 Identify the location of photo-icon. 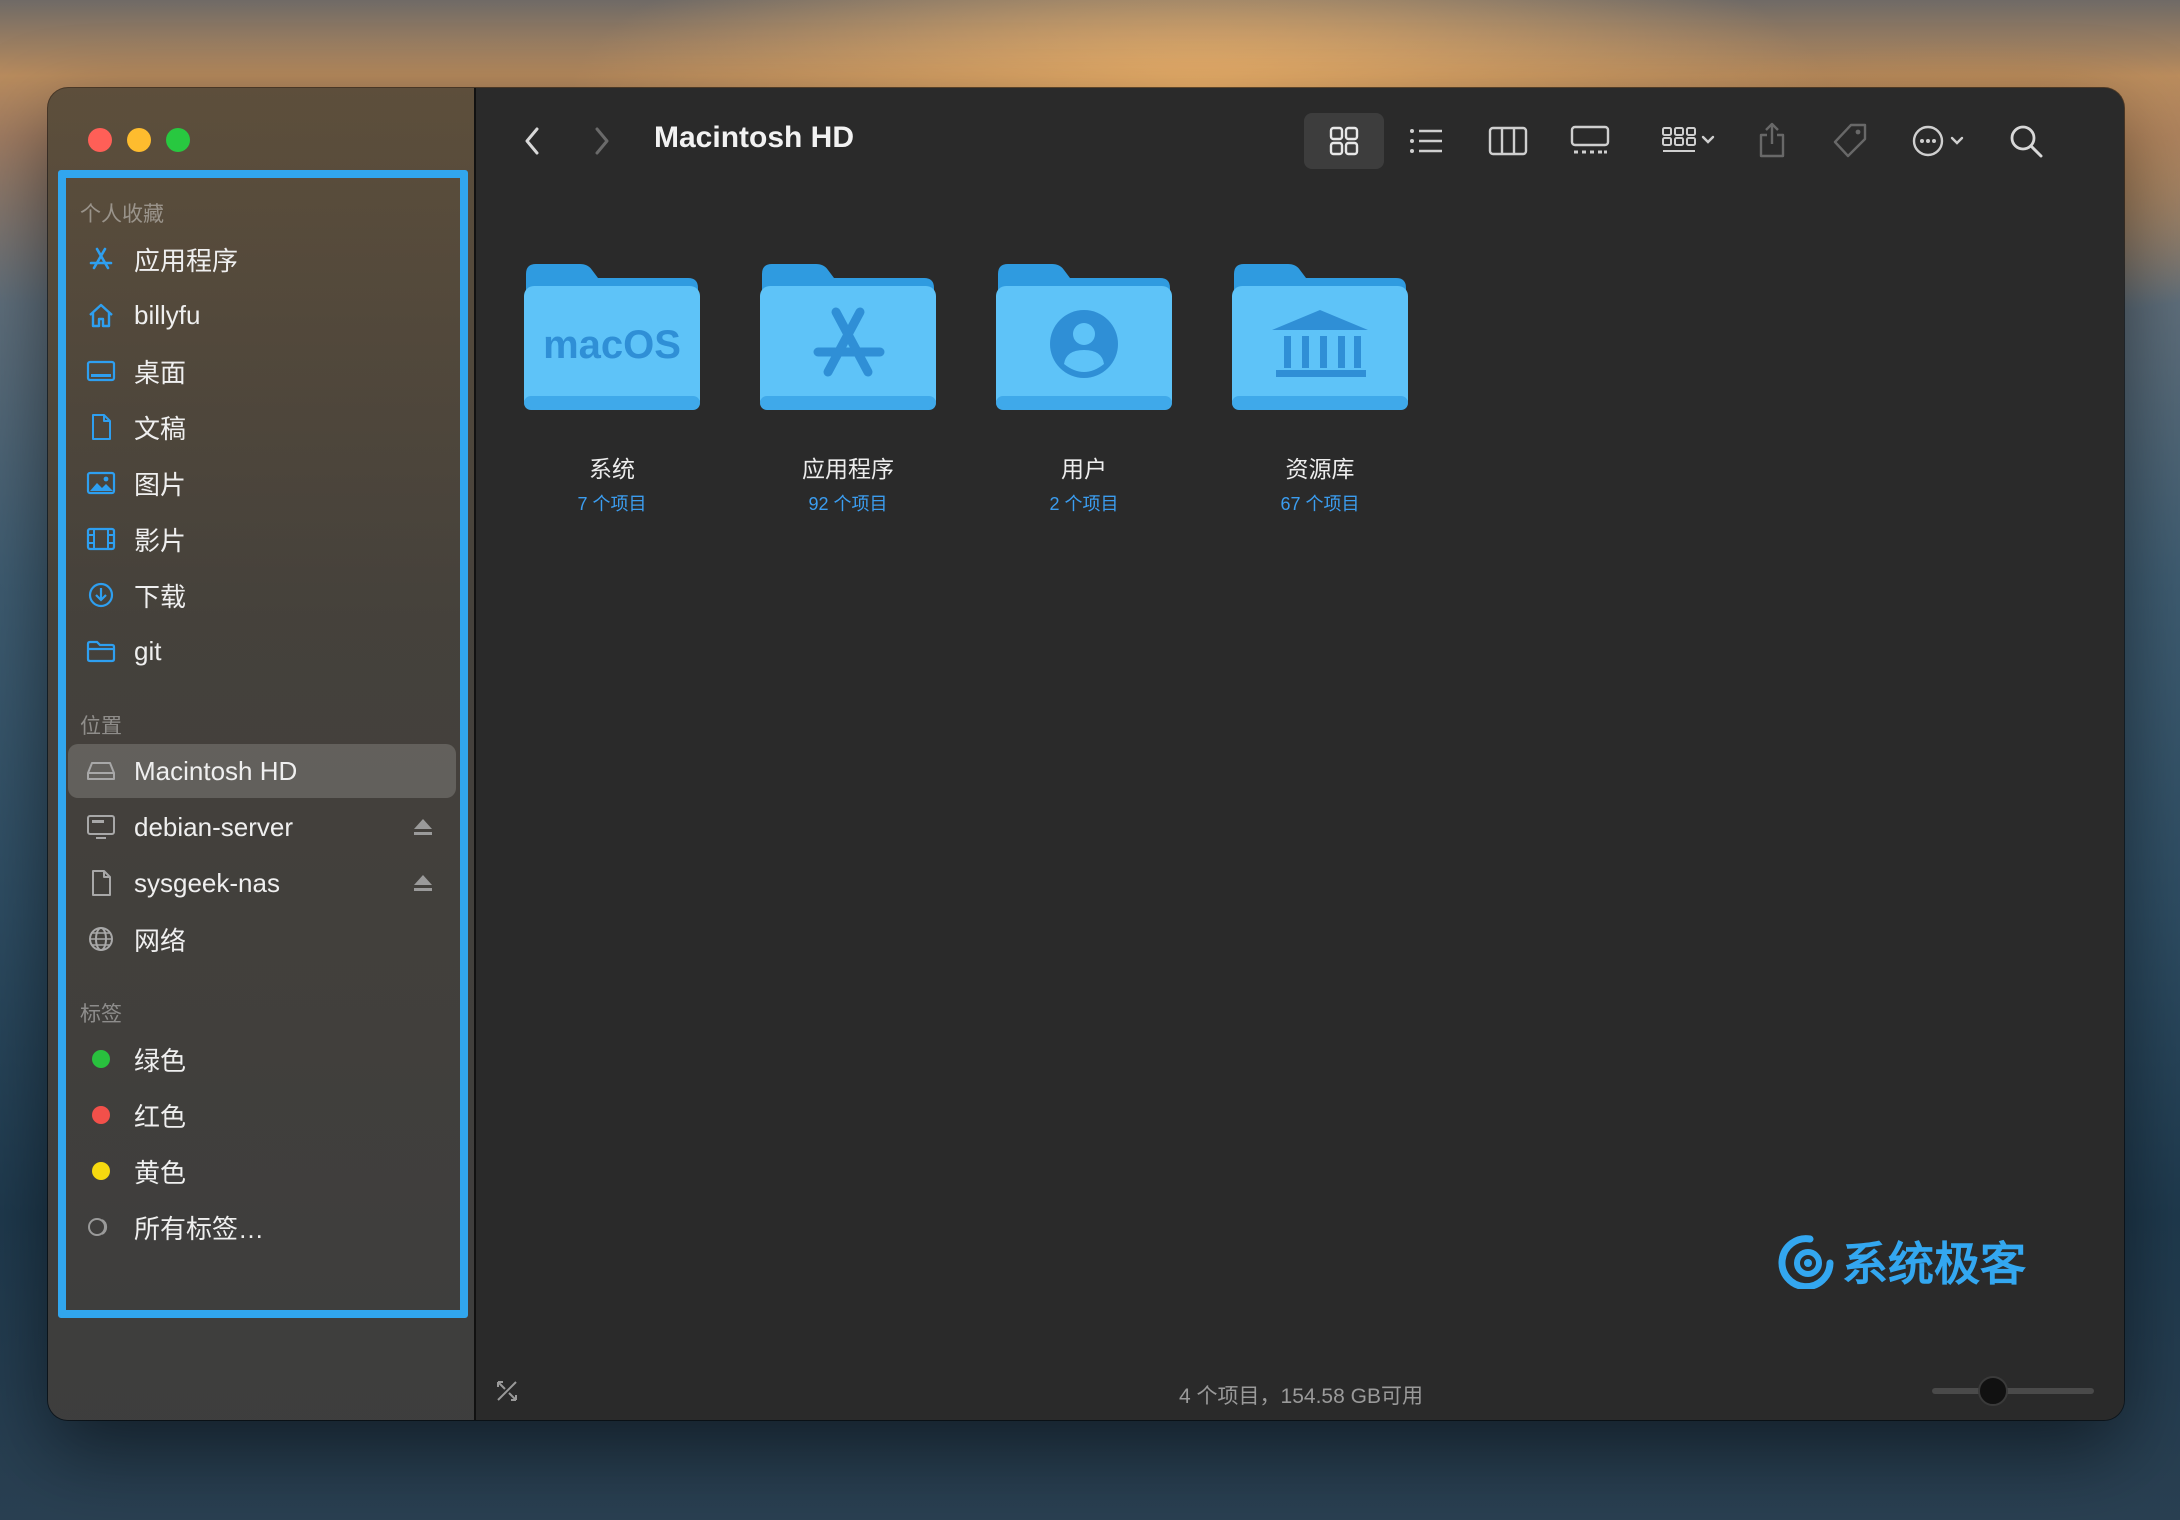
(101, 483).